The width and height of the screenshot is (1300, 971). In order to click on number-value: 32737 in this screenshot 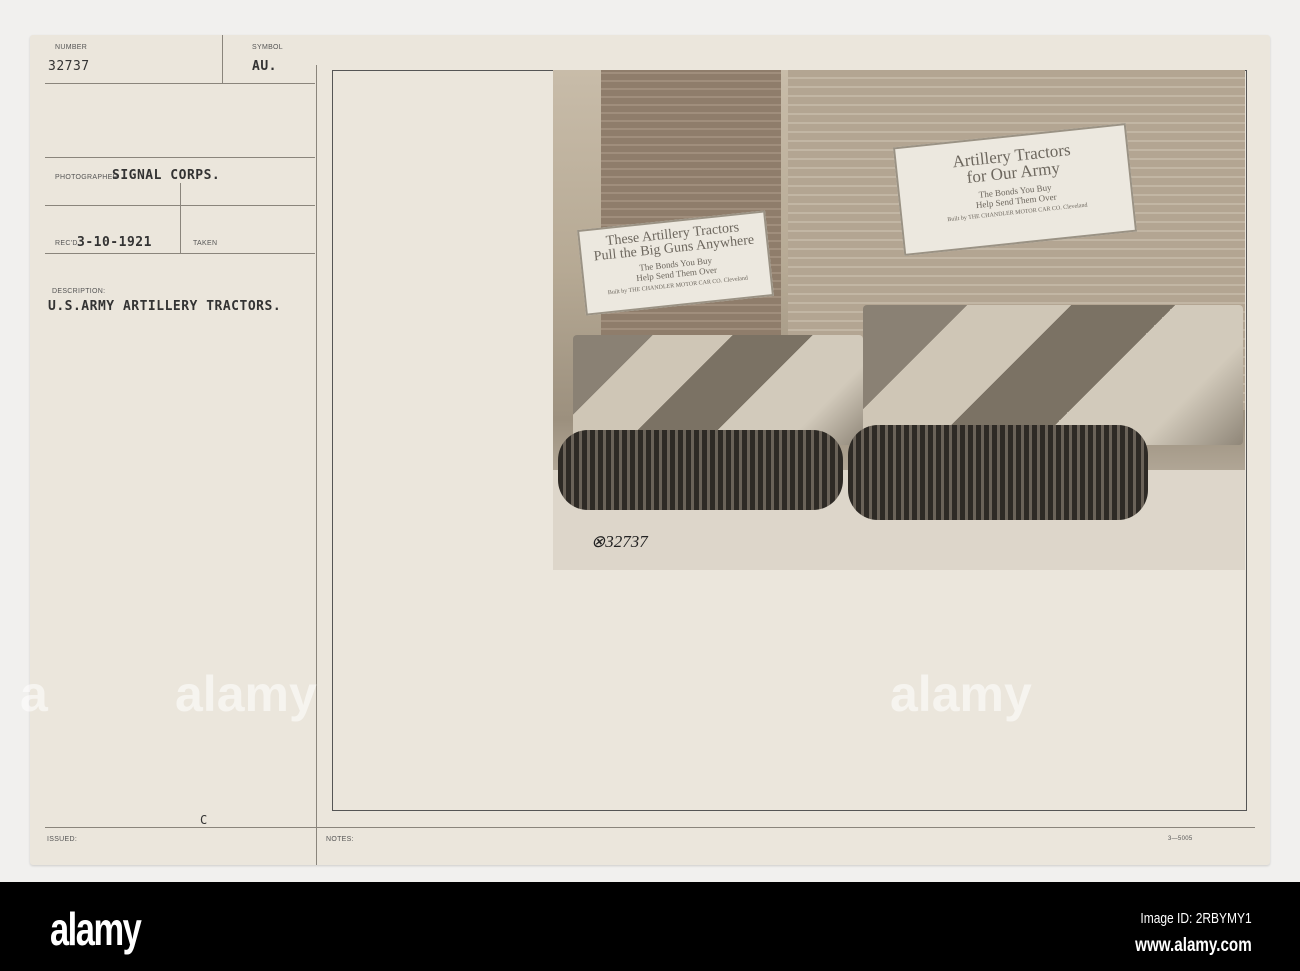, I will do `click(69, 66)`.